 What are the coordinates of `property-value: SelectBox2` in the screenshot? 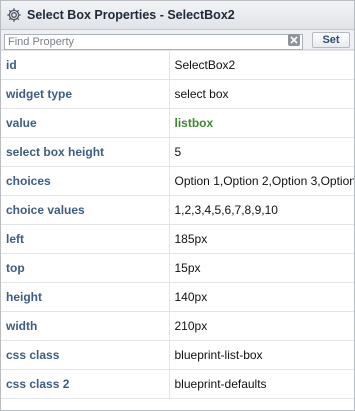 It's located at (261, 65).